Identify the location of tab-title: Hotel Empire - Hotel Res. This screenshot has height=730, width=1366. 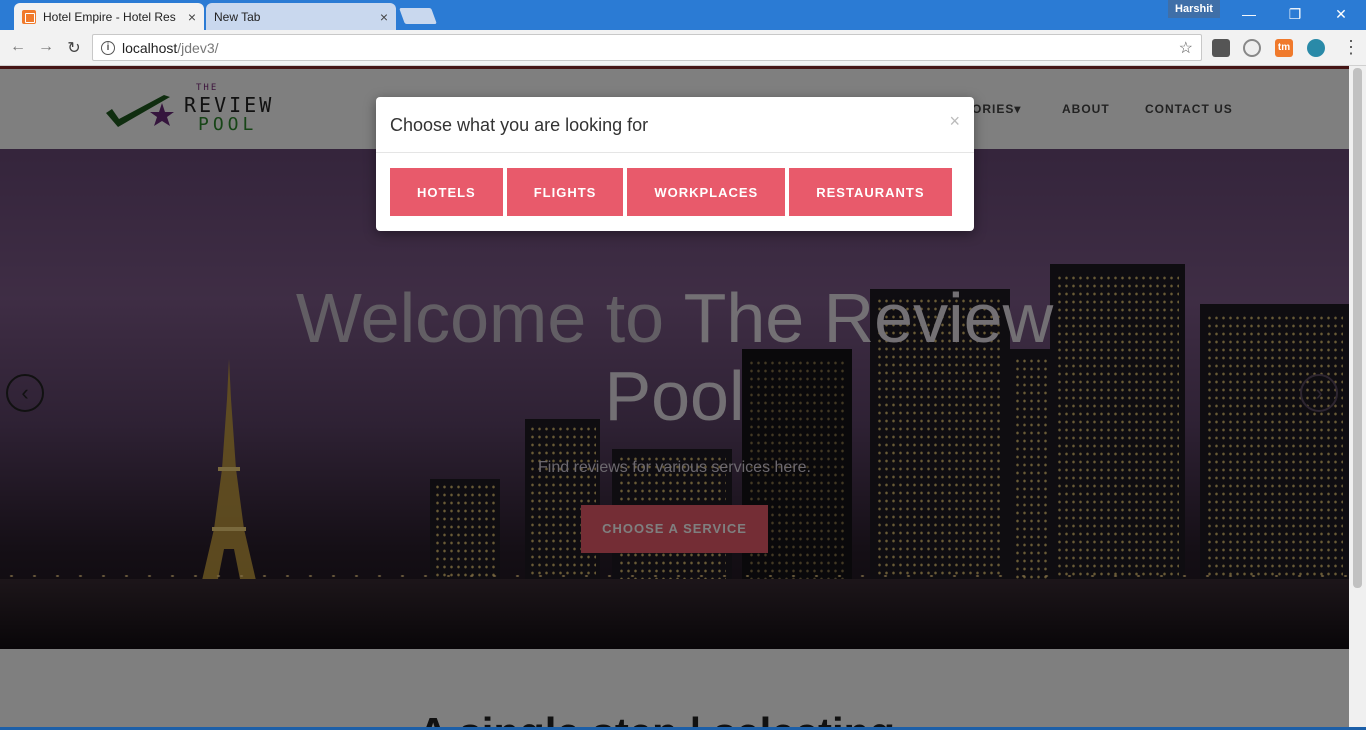
(109, 16).